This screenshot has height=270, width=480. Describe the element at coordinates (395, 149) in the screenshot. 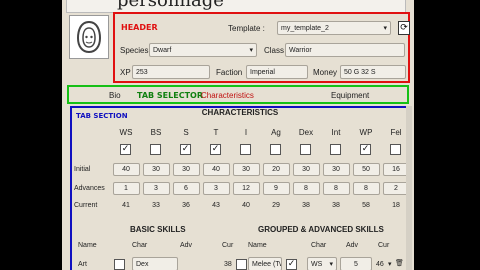

I see `career-checkbox-fel` at that location.